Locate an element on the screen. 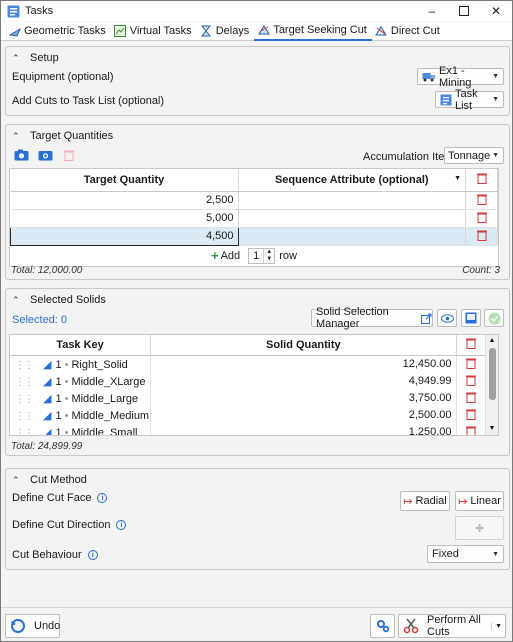 The height and width of the screenshot is (642, 513). tab-label: Direct Cut is located at coordinates (415, 31).